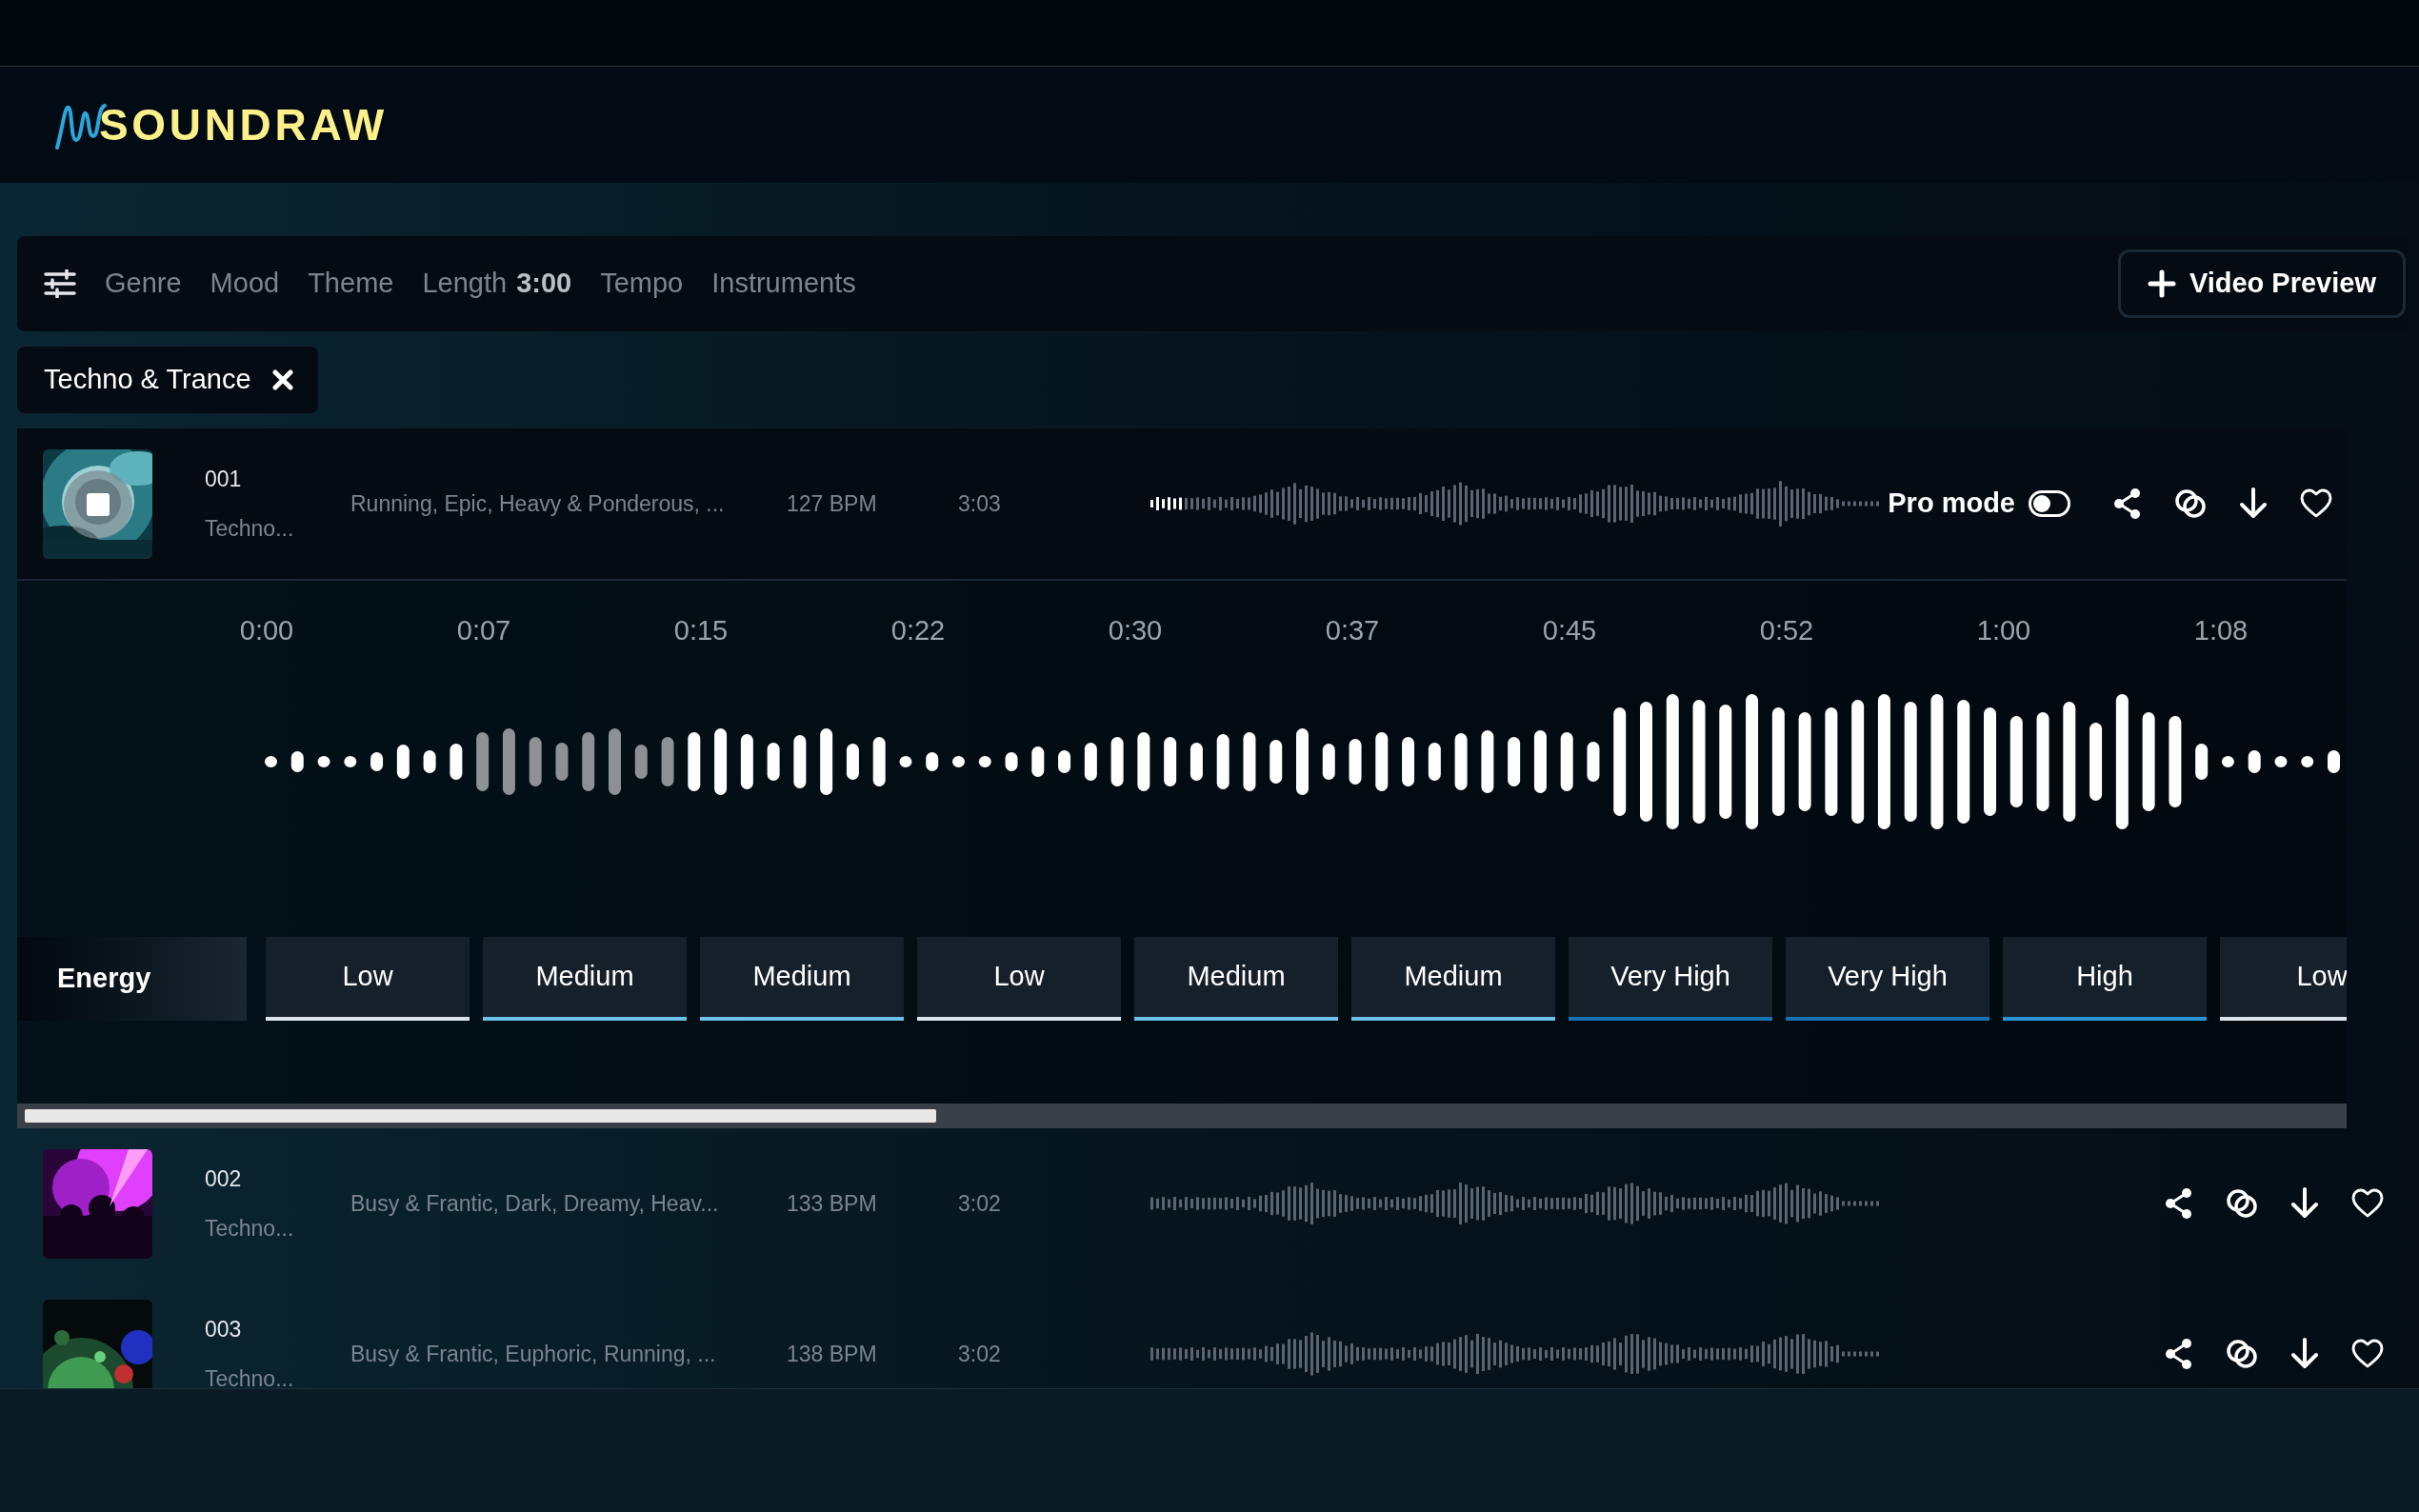 Image resolution: width=2419 pixels, height=1512 pixels. Describe the element at coordinates (224, 1178) in the screenshot. I see `track-number: 002` at that location.